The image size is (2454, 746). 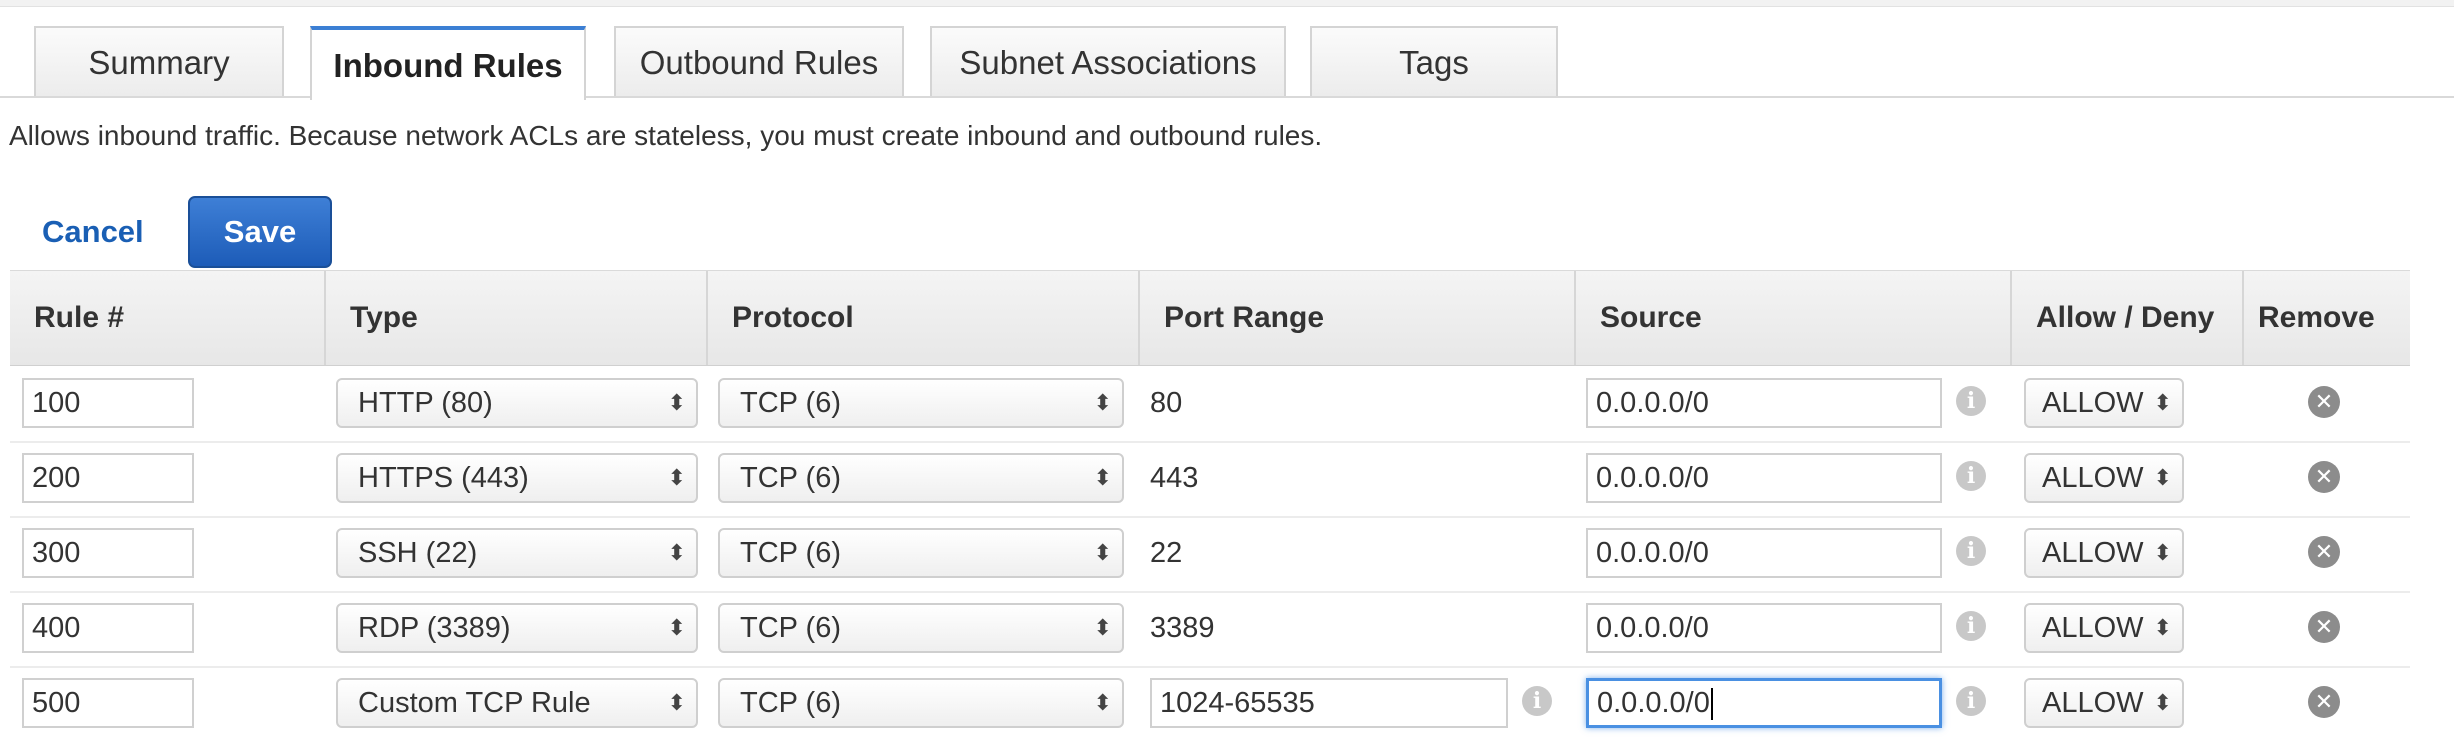 What do you see at coordinates (474, 703) in the screenshot?
I see `type-value: Custom TCP Rule` at bounding box center [474, 703].